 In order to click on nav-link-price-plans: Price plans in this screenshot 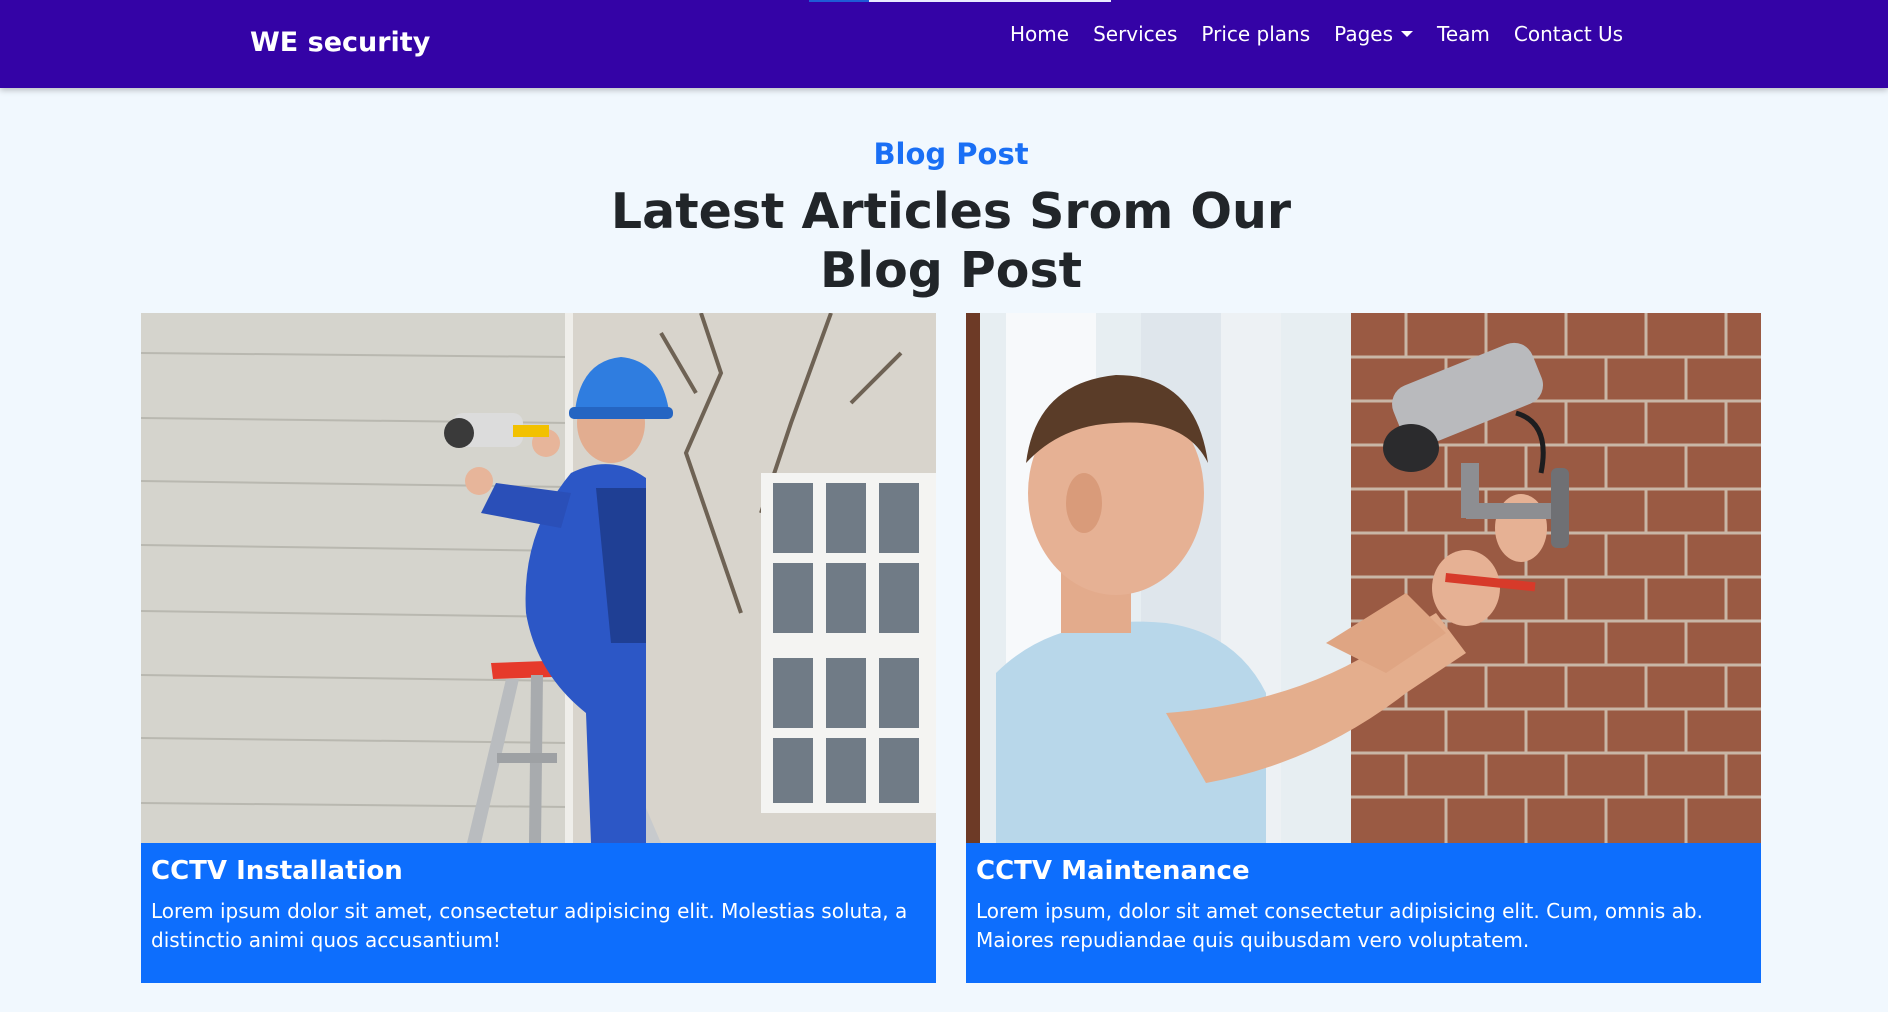, I will do `click(1255, 34)`.